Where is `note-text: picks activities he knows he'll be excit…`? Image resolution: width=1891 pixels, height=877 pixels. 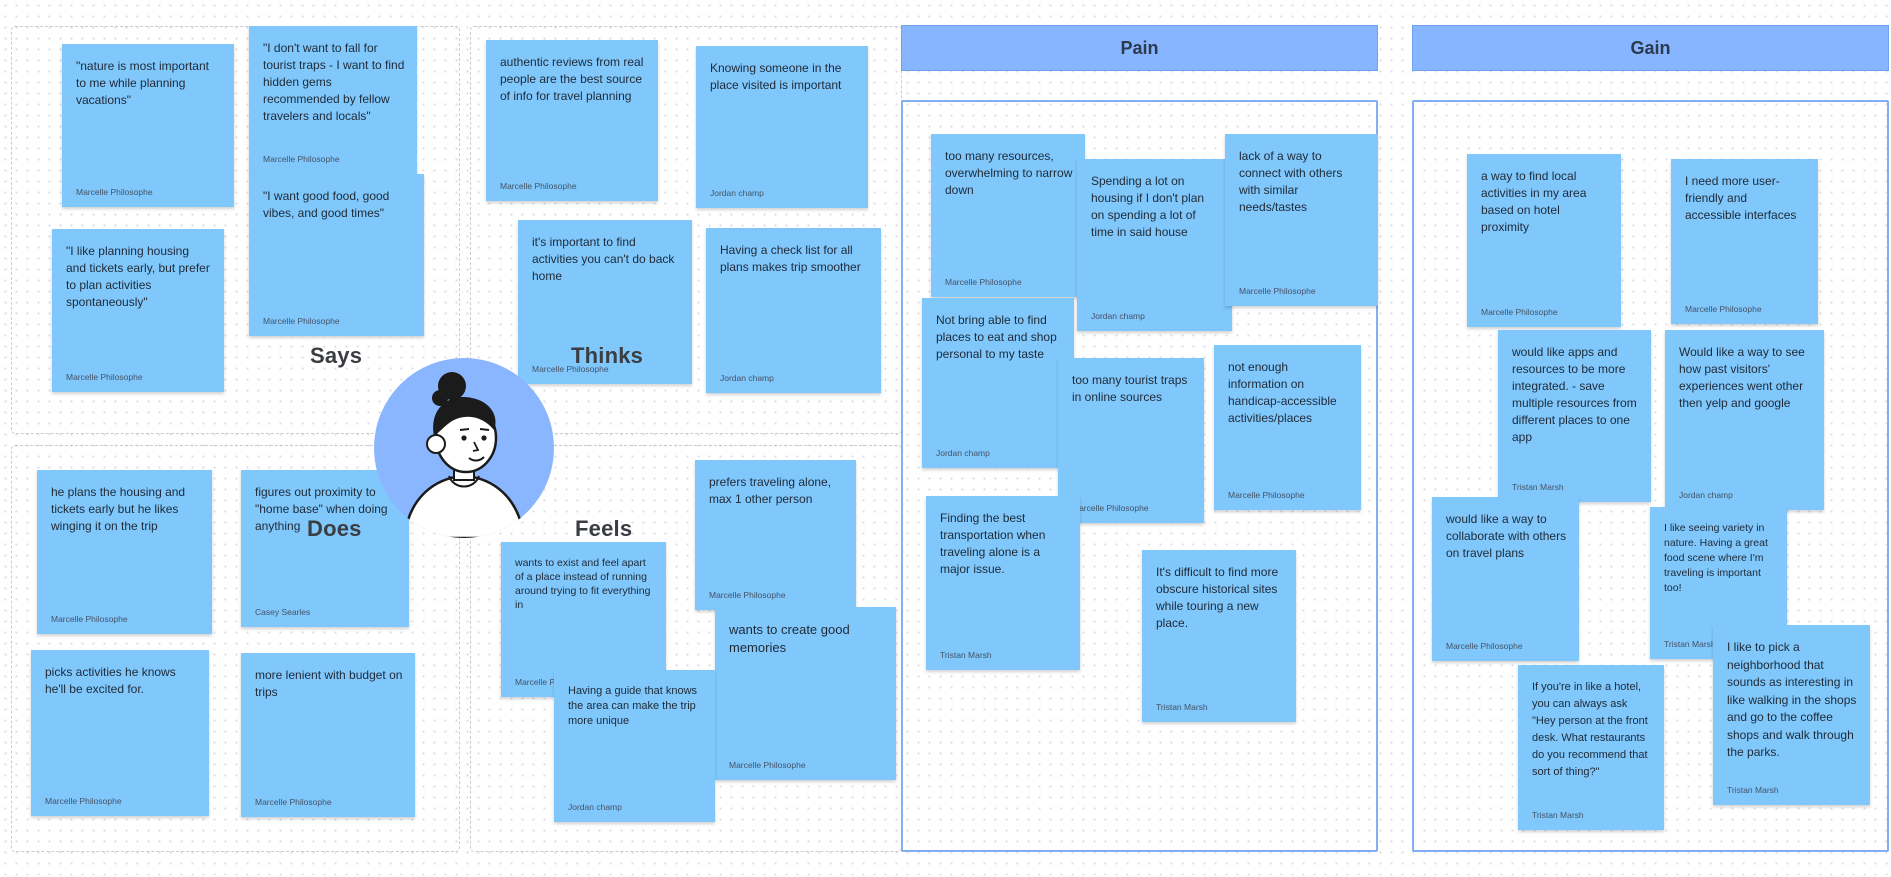 note-text: picks activities he knows he'll be excit… is located at coordinates (110, 680).